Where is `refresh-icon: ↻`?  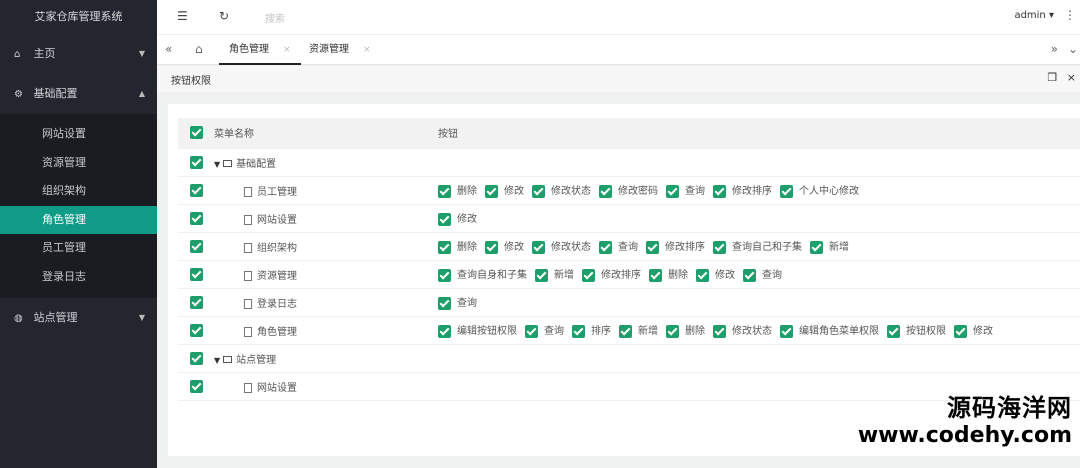
refresh-icon: ↻ is located at coordinates (224, 16).